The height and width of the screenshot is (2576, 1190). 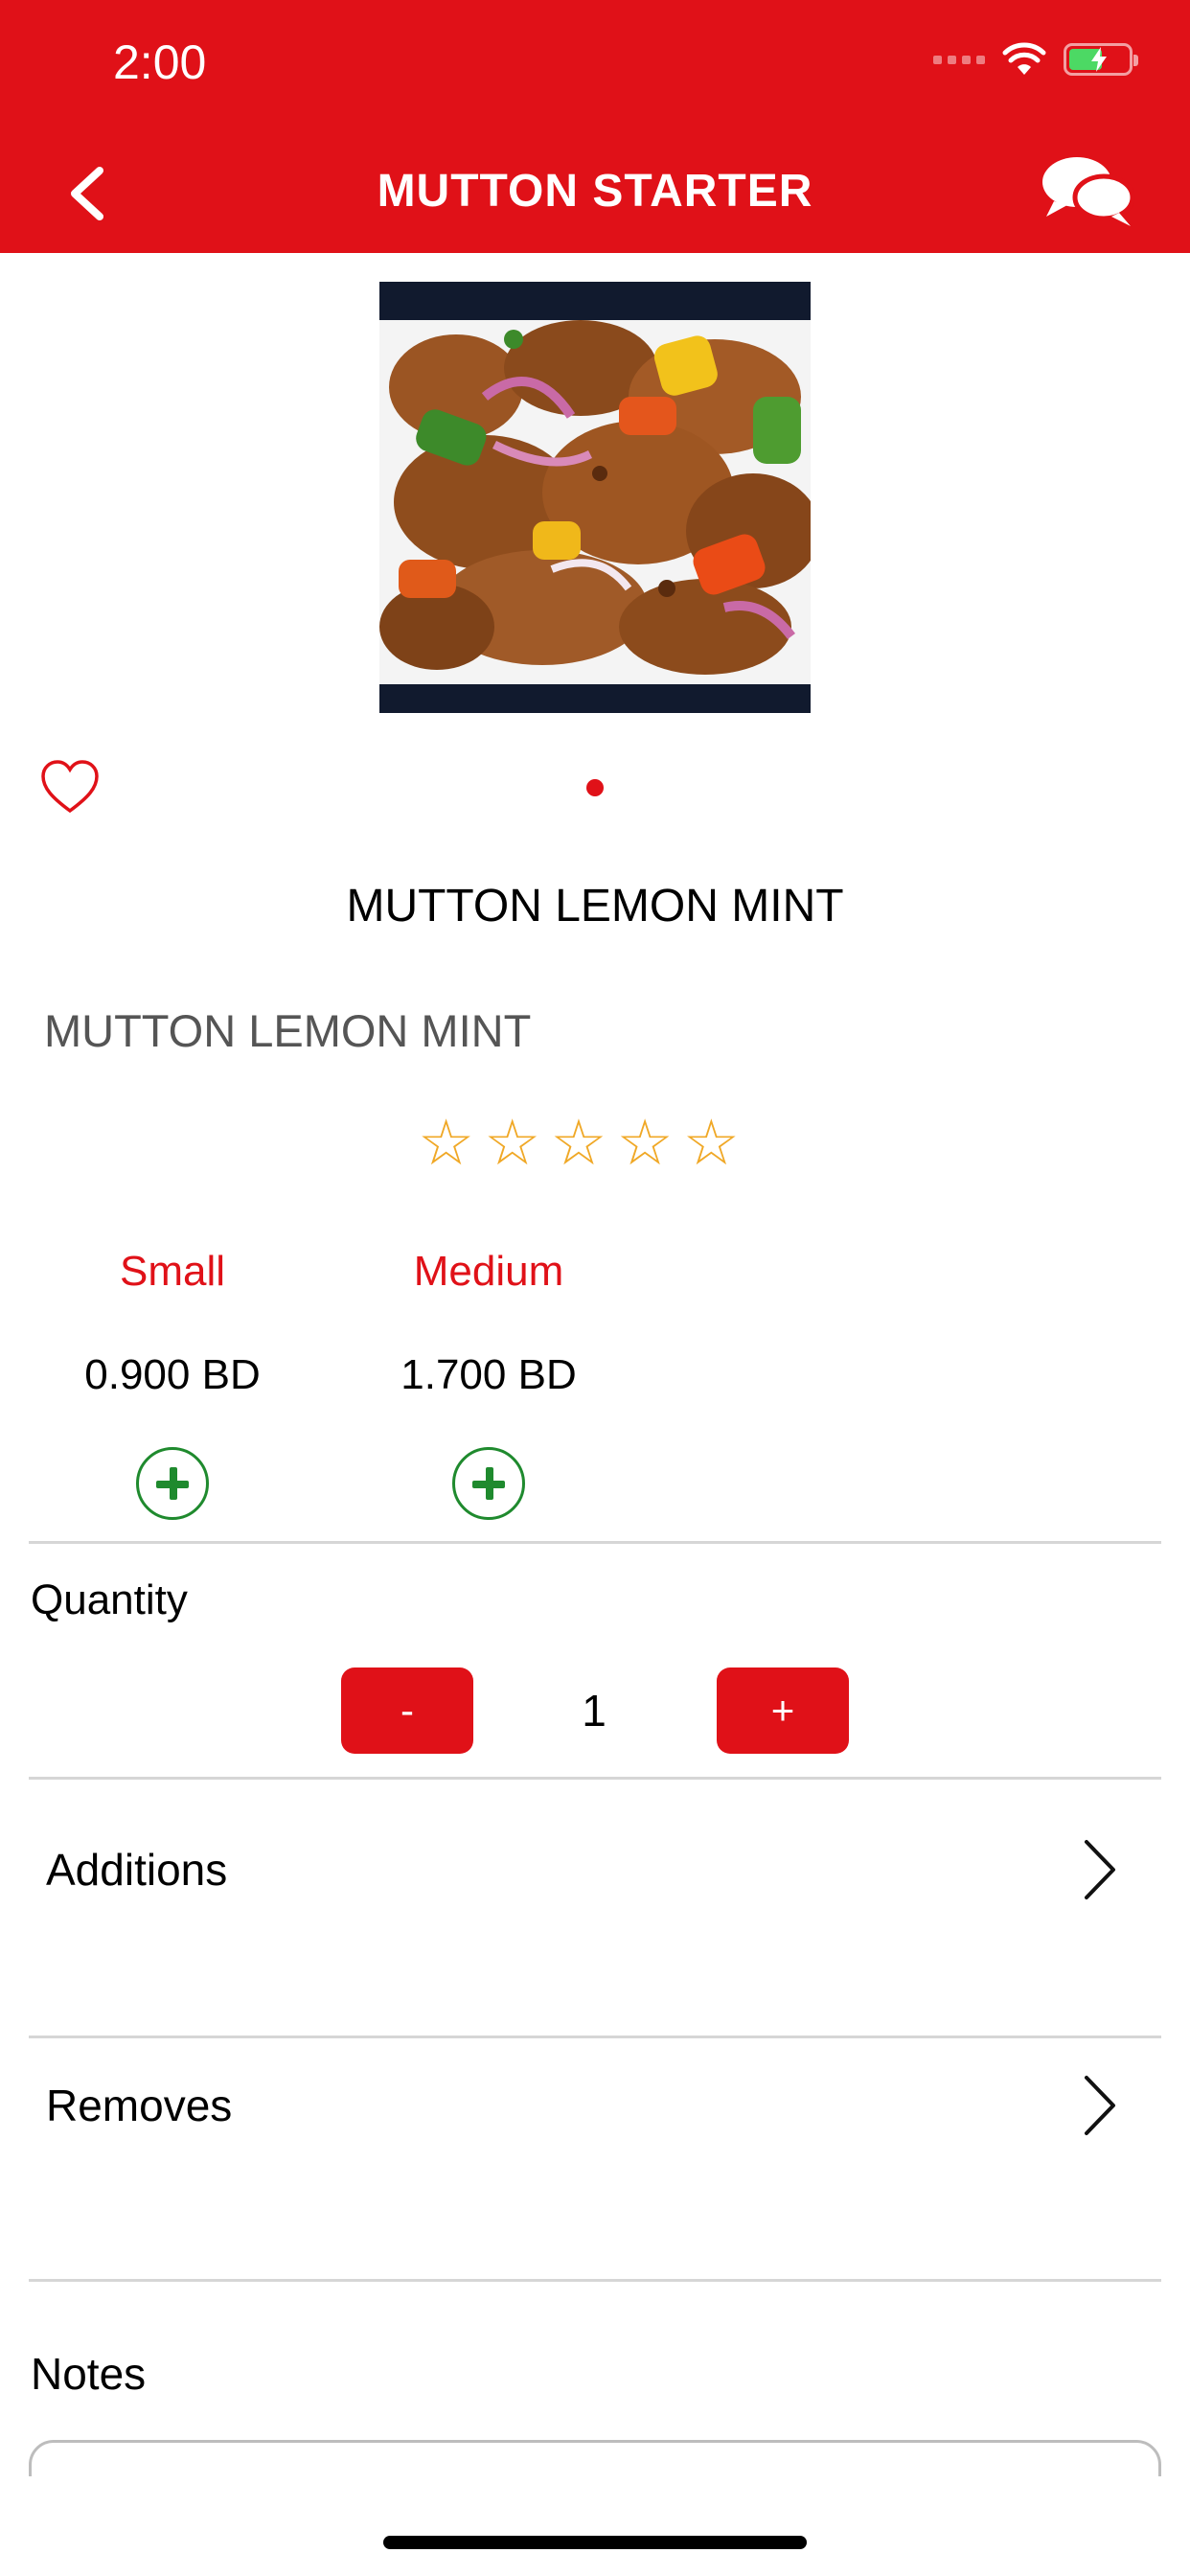 I want to click on cellular-icon, so click(x=959, y=59).